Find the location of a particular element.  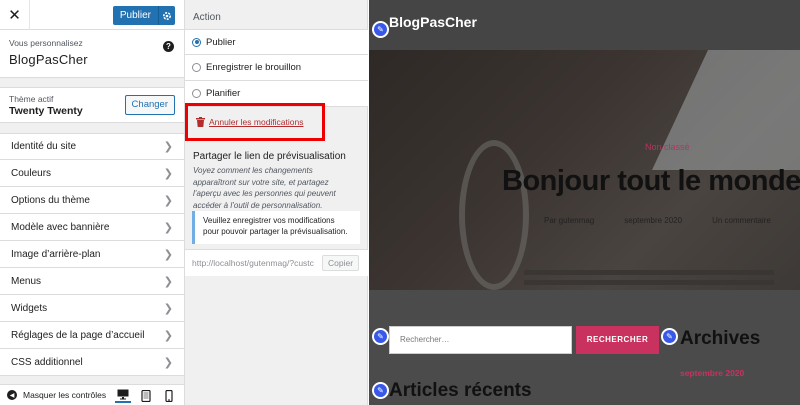

menu-item-additional-css: CSS additionnel ❯ is located at coordinates (92, 362).